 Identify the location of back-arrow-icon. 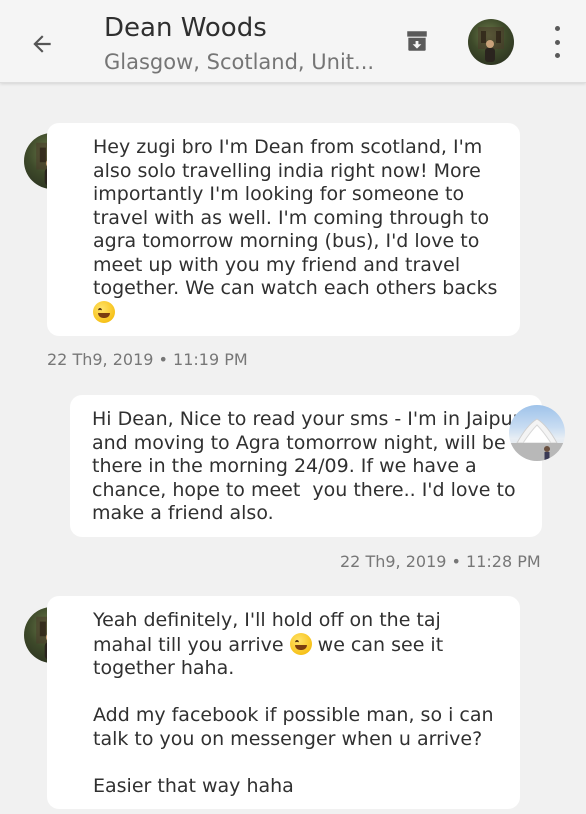
(42, 44).